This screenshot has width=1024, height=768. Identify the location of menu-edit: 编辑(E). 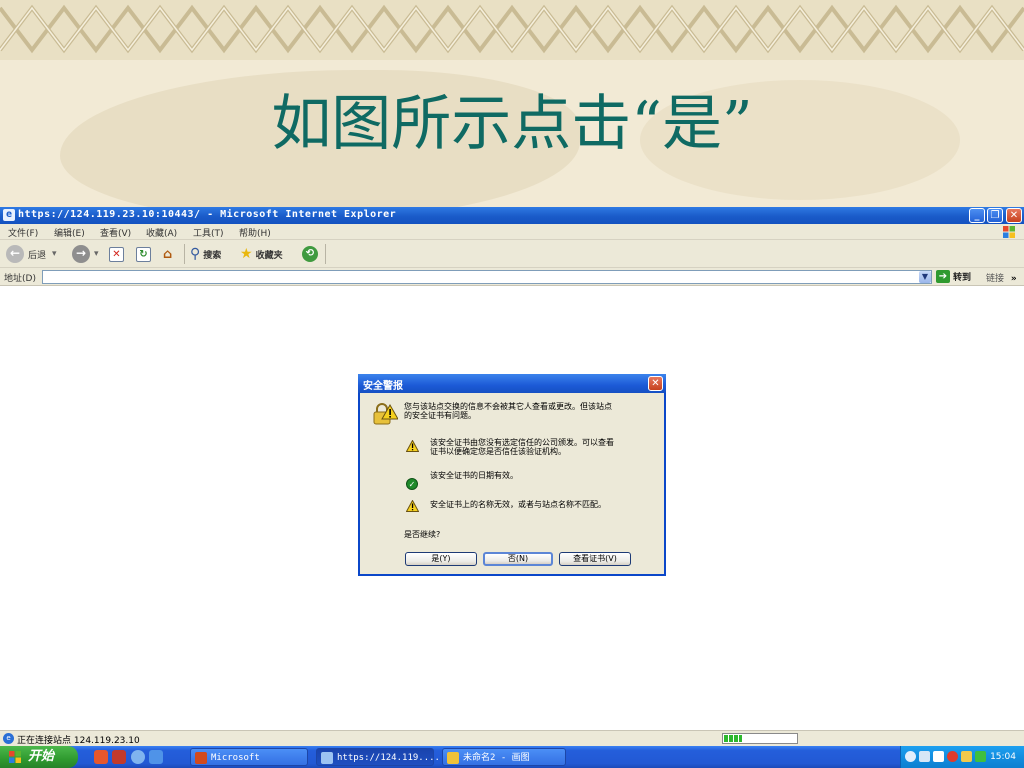
(69, 232).